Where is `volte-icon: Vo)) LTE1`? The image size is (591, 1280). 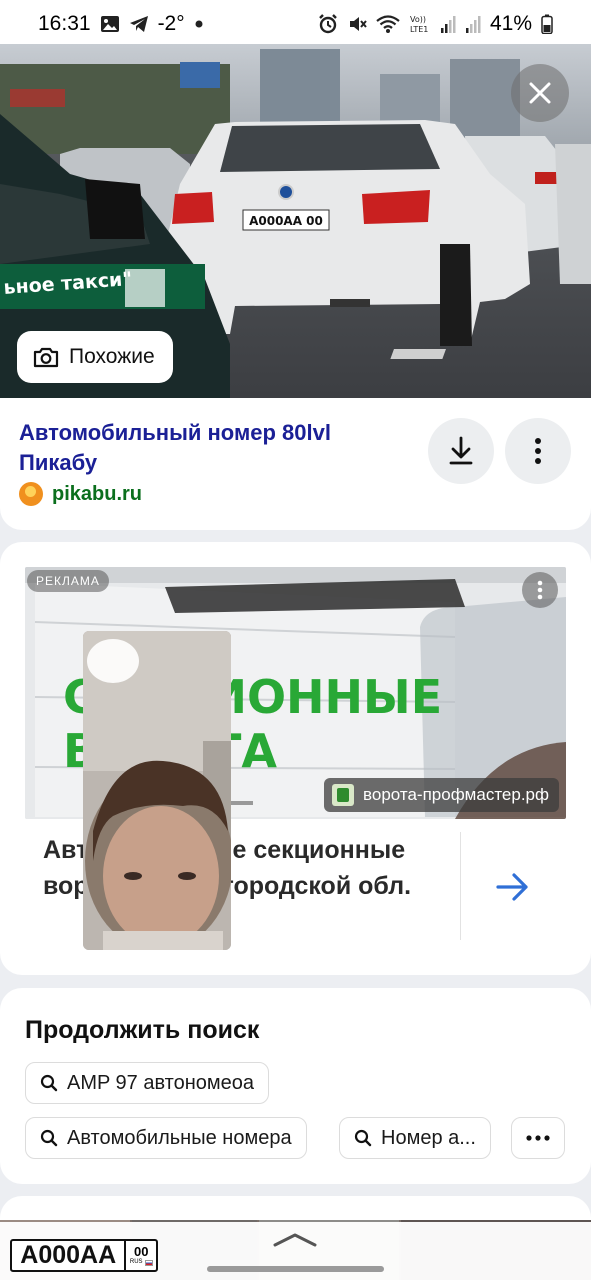 volte-icon: Vo)) LTE1 is located at coordinates (420, 24).